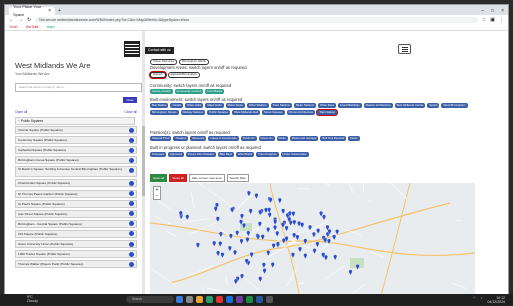  What do you see at coordinates (32, 11) in the screenshot?
I see `browser-tab: Your Place Your Space ×` at bounding box center [32, 11].